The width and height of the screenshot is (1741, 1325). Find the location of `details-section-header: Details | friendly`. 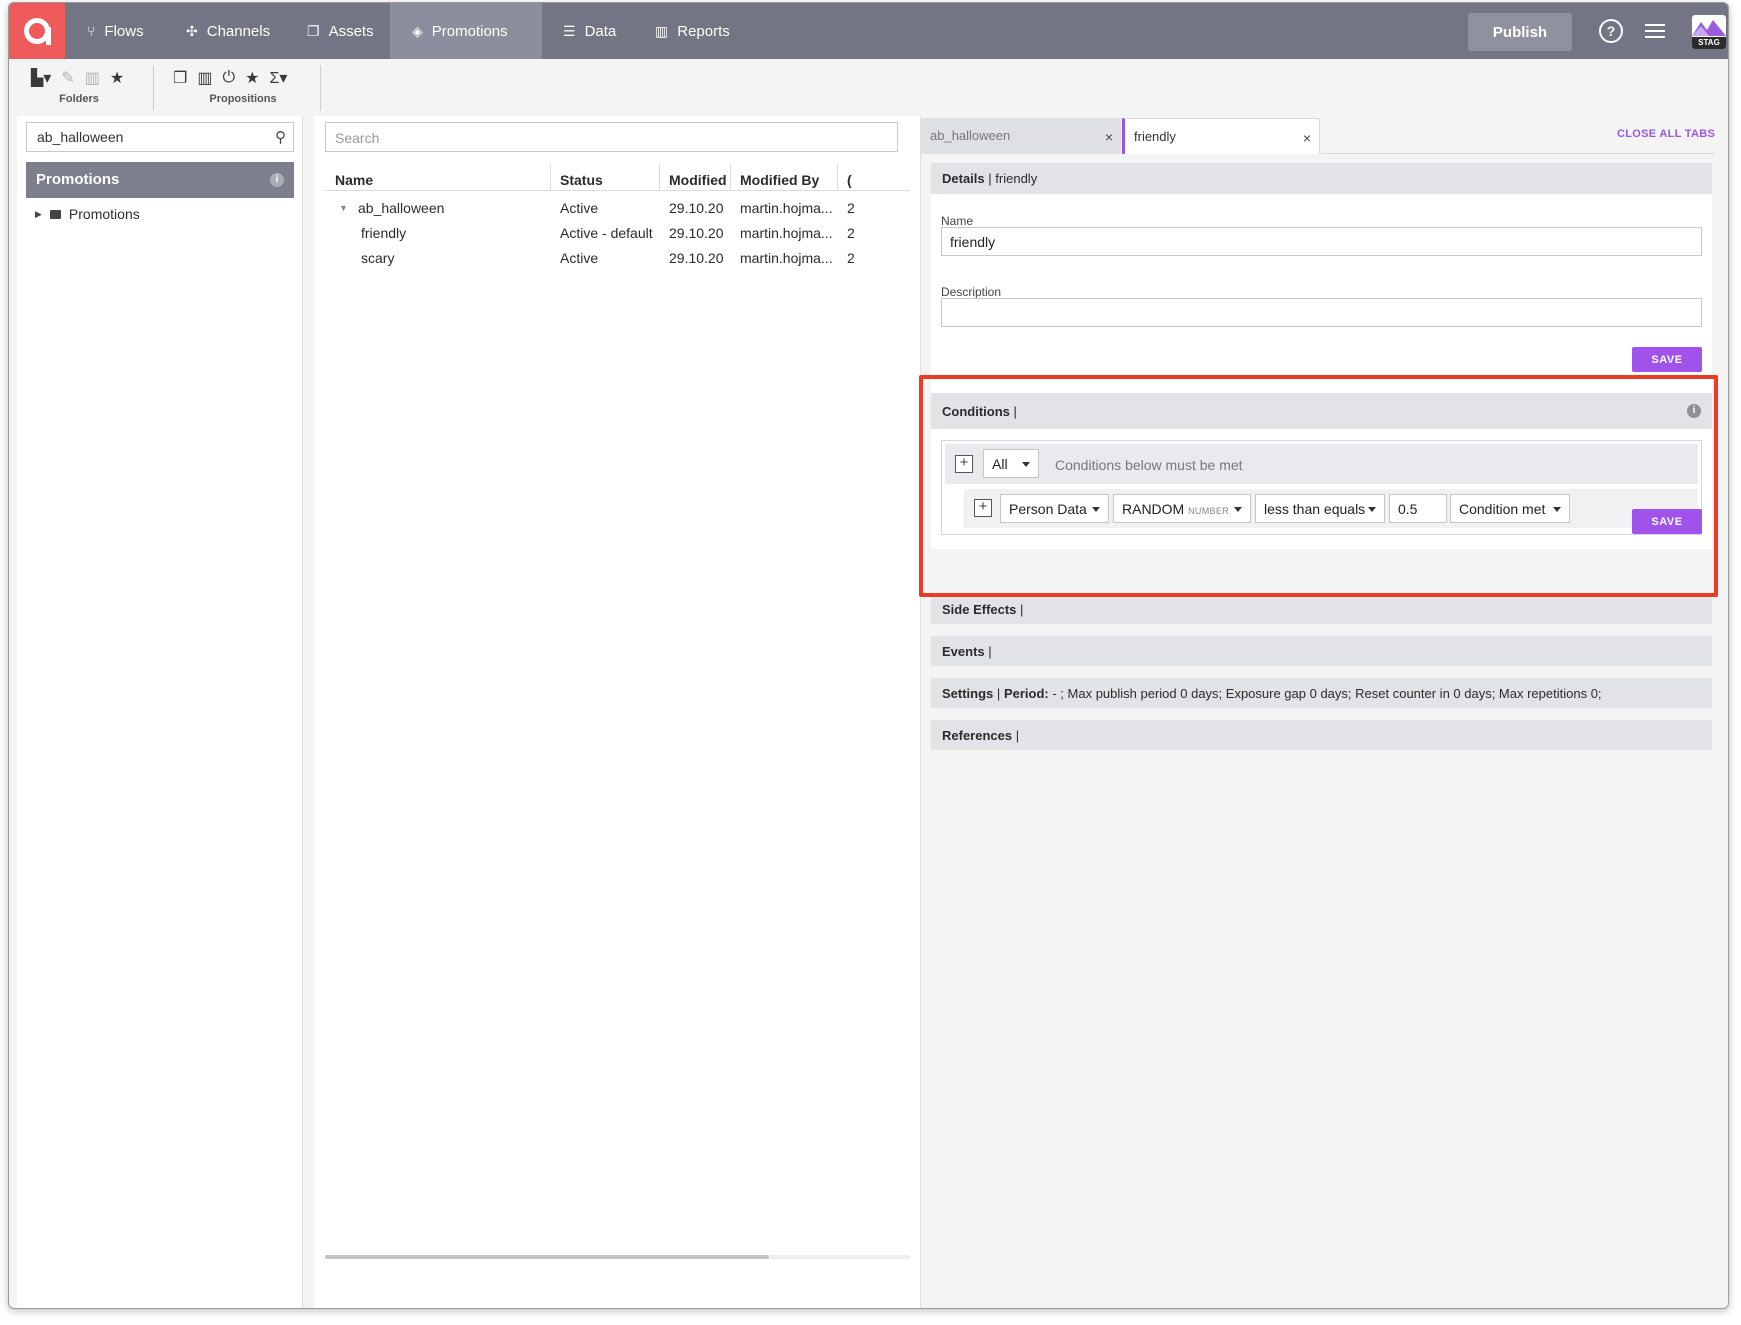

details-section-header: Details | friendly is located at coordinates (1321, 178).